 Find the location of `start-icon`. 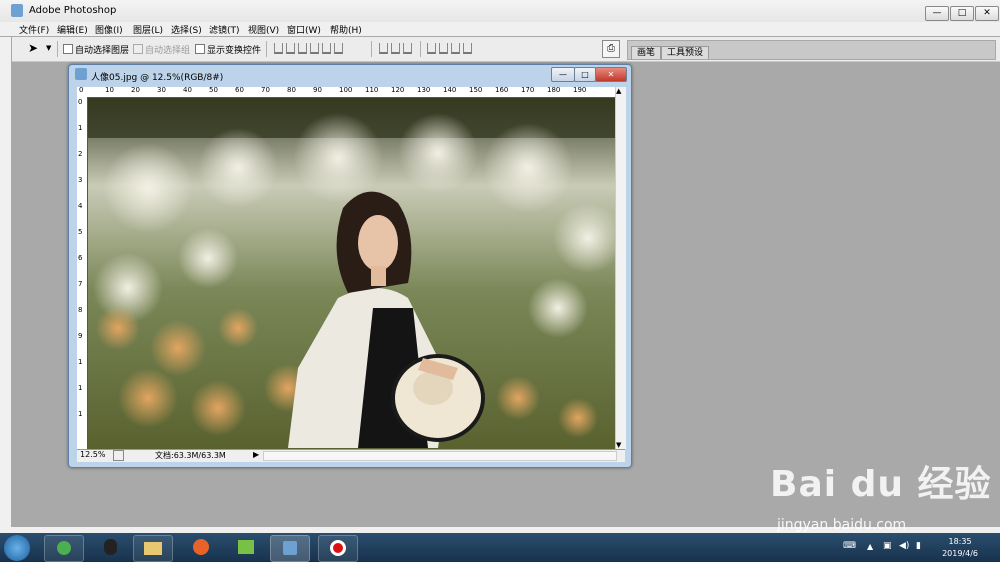

start-icon is located at coordinates (17, 548).